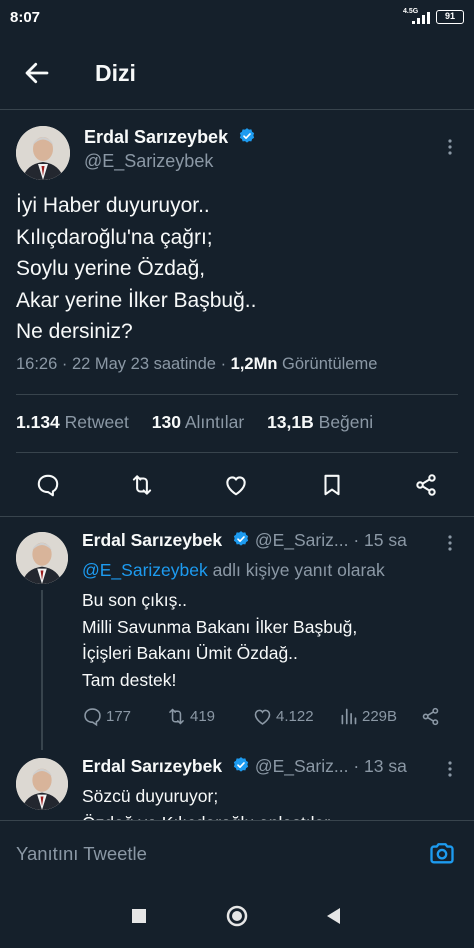 The height and width of the screenshot is (948, 474). What do you see at coordinates (214, 422) in the screenshot?
I see `quotes-label: Alıntılar` at bounding box center [214, 422].